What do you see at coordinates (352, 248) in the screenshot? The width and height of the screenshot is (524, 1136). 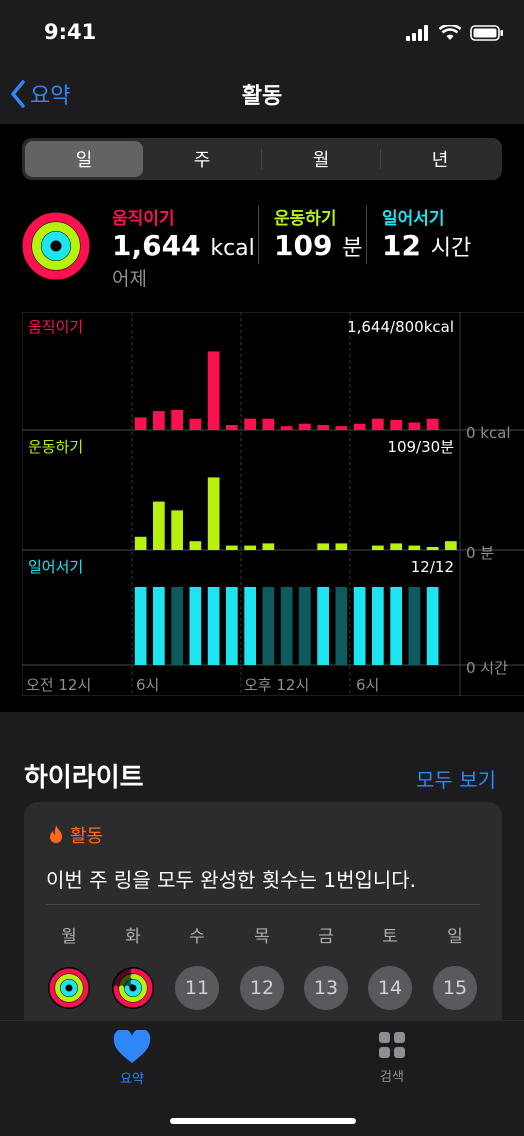 I see `exercise-value-unit: 분` at bounding box center [352, 248].